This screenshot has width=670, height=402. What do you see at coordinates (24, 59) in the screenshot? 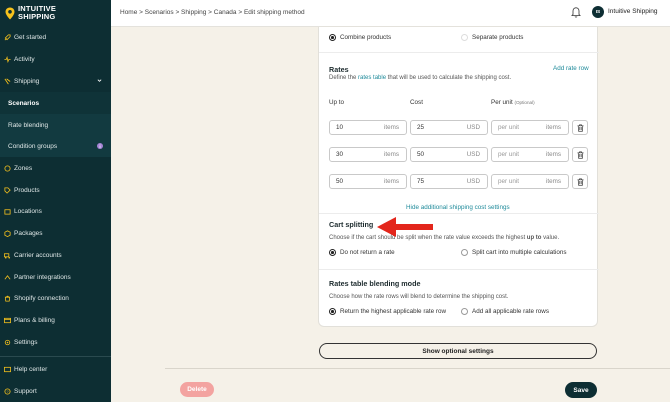
I see `sidebar-item-label: Activity` at bounding box center [24, 59].